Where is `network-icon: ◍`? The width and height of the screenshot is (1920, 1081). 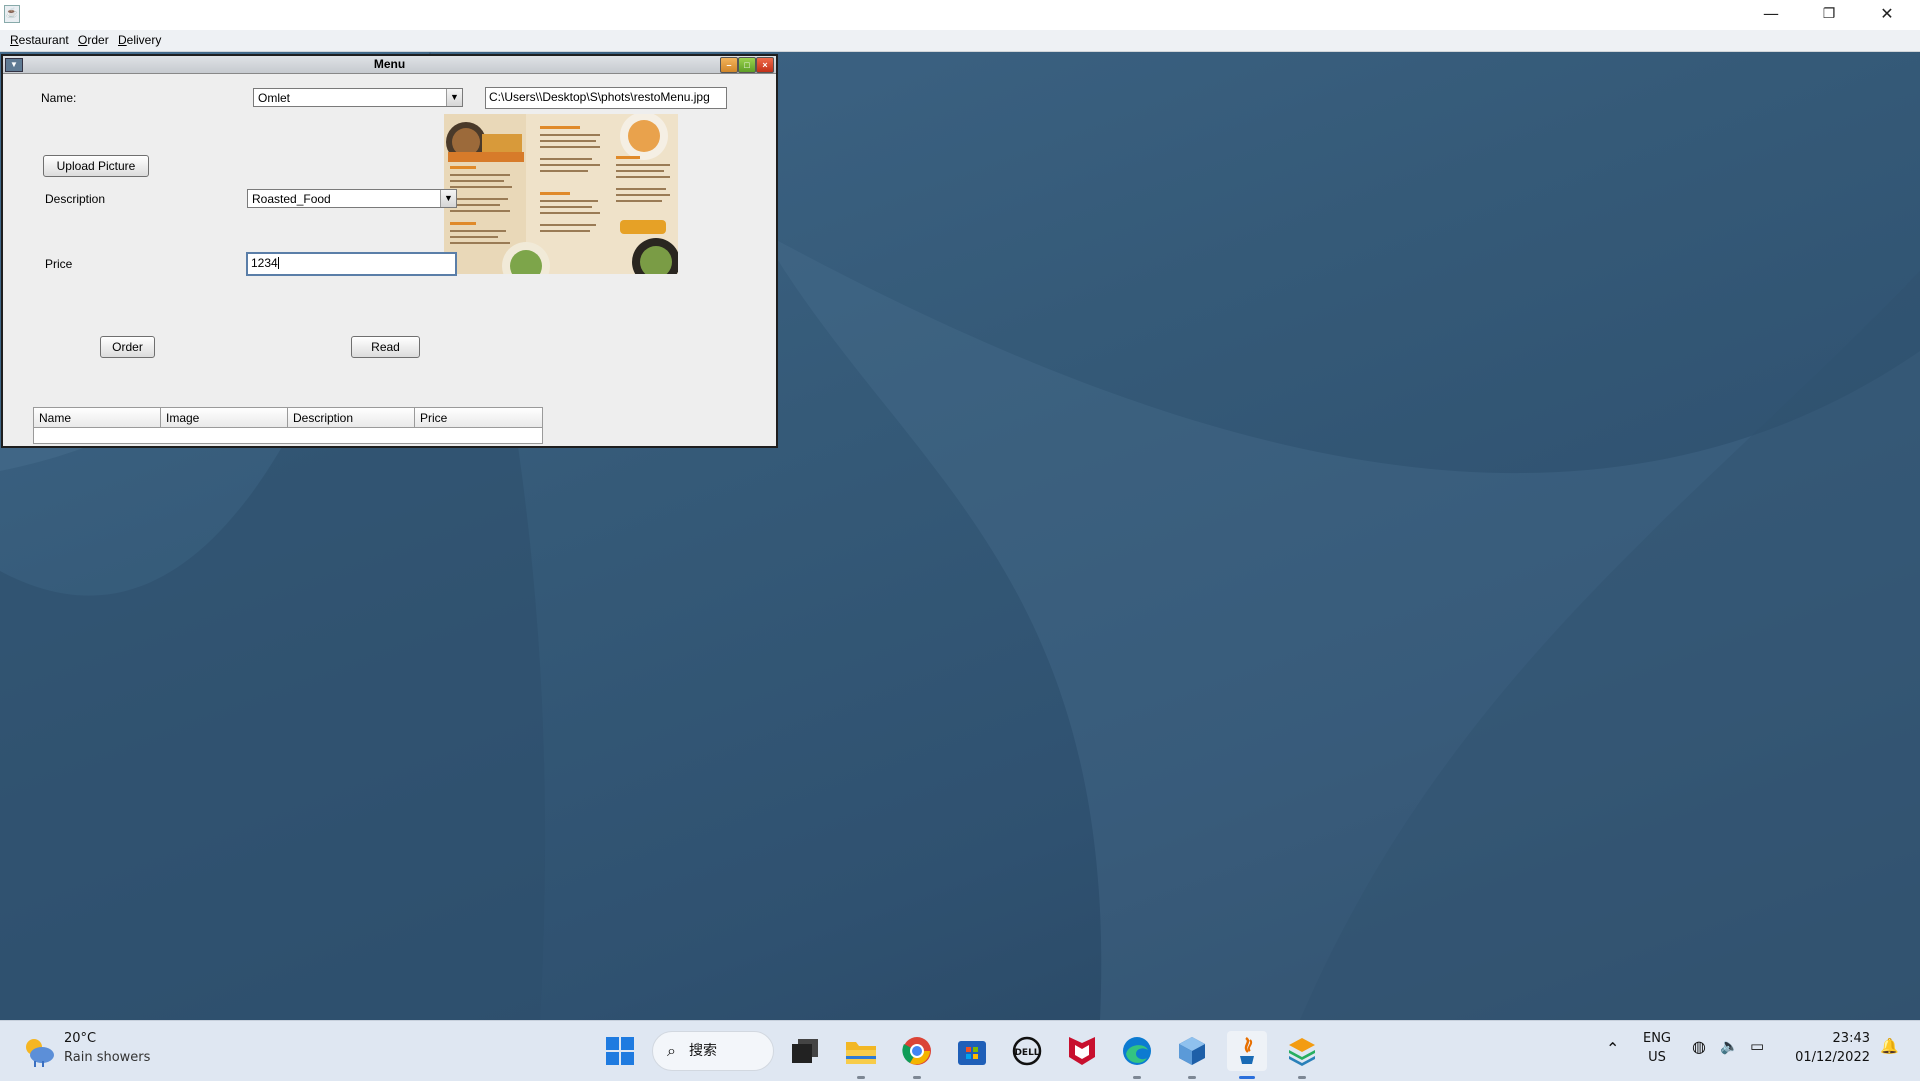
network-icon: ◍ is located at coordinates (1699, 1046).